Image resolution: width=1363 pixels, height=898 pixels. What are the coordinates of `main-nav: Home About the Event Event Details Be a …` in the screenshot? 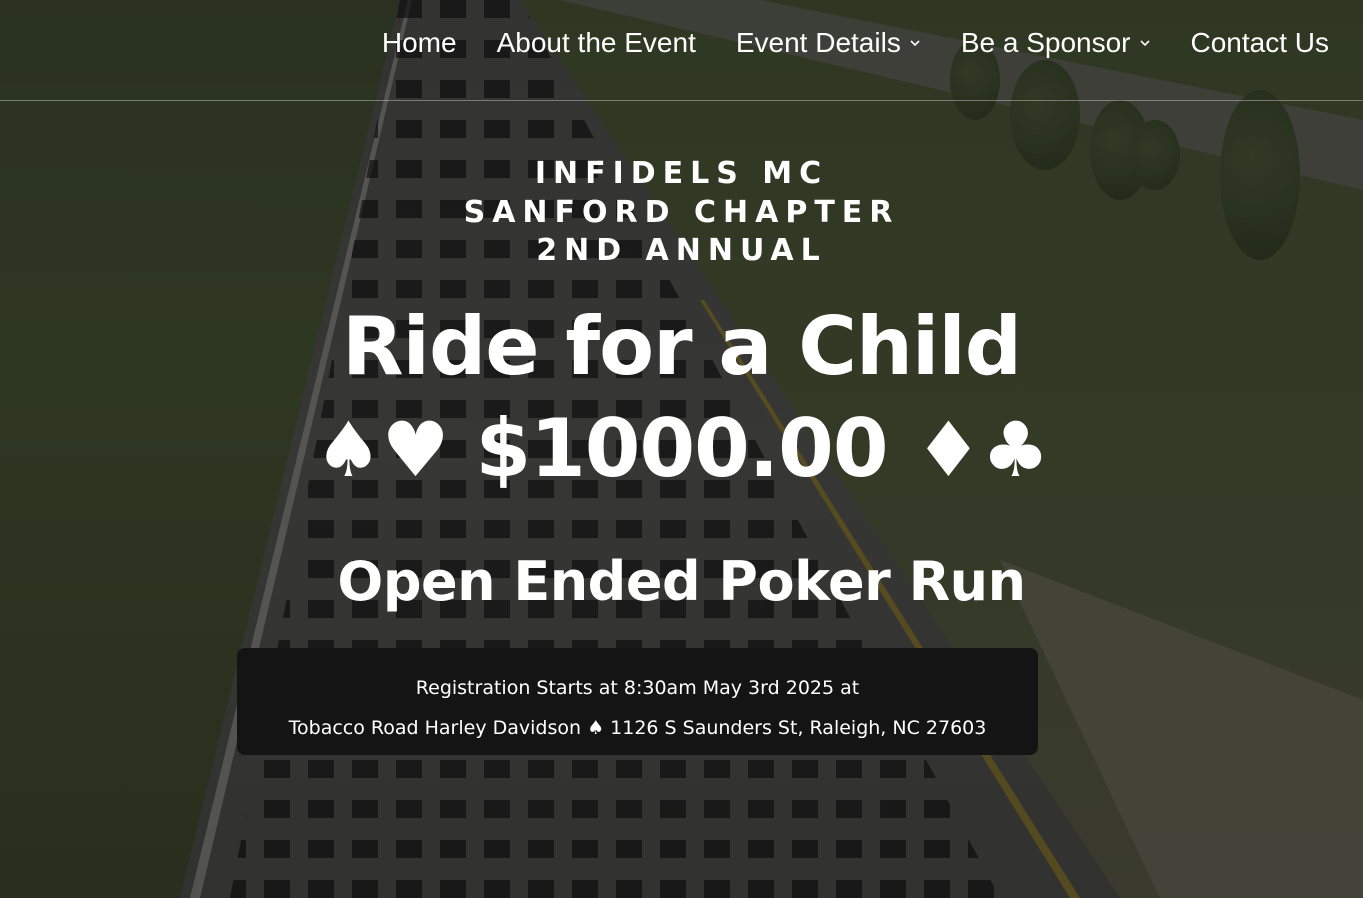 It's located at (855, 43).